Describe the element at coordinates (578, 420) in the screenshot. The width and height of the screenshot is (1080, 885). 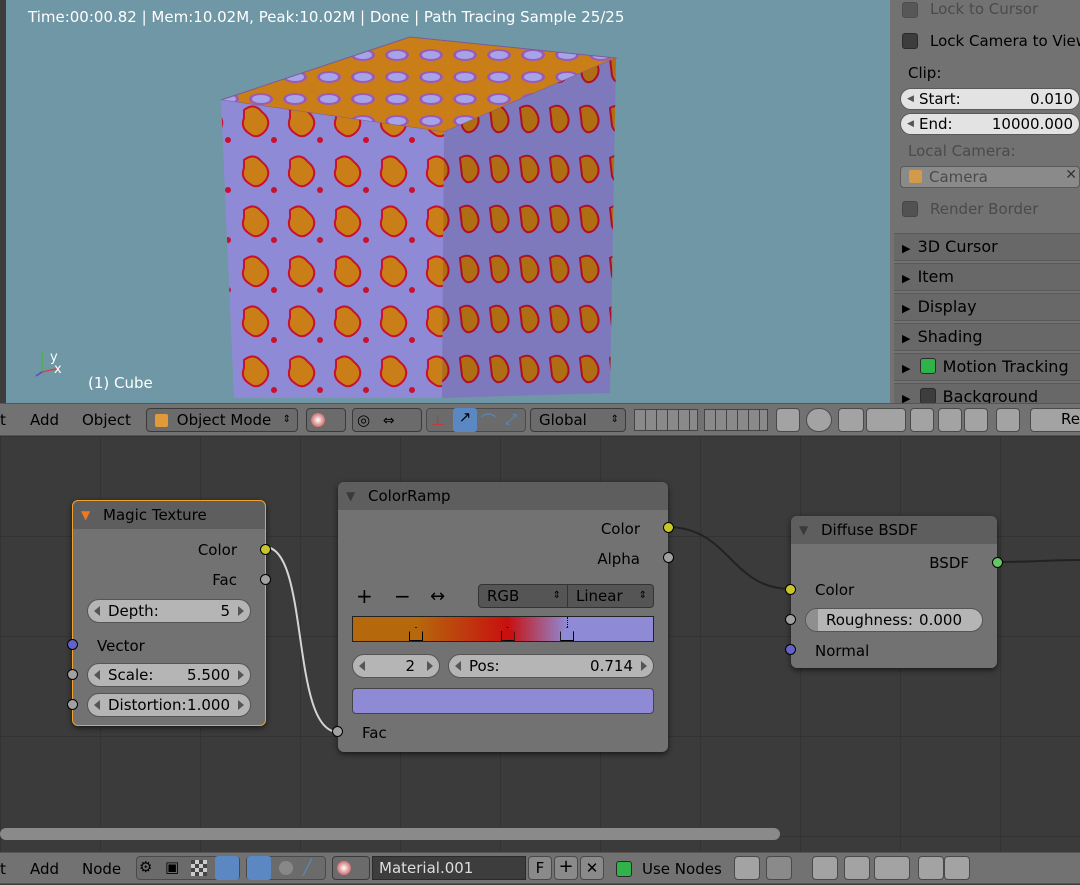
I see `transform-orientation-select: Global ⇕` at that location.